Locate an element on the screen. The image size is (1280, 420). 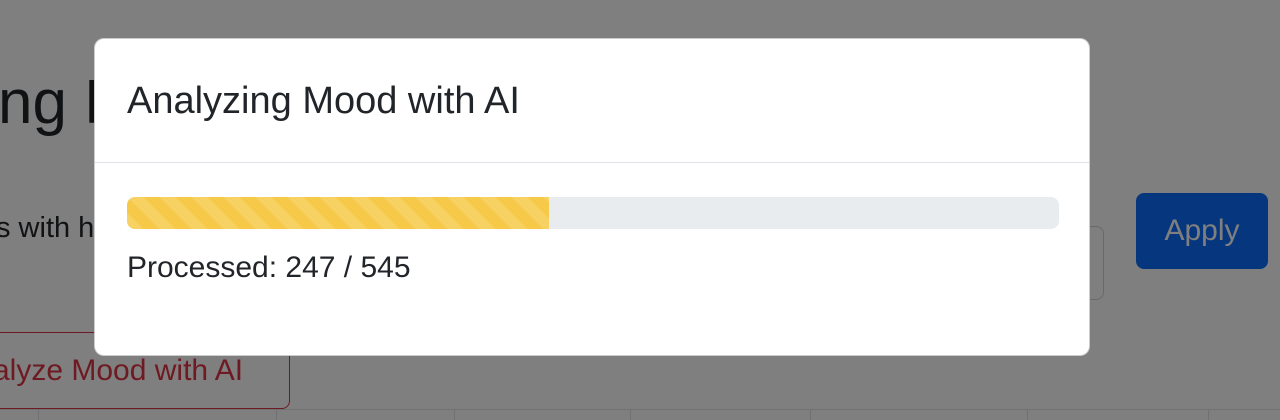
modal-title: Analyzing Mood with AI is located at coordinates (323, 101).